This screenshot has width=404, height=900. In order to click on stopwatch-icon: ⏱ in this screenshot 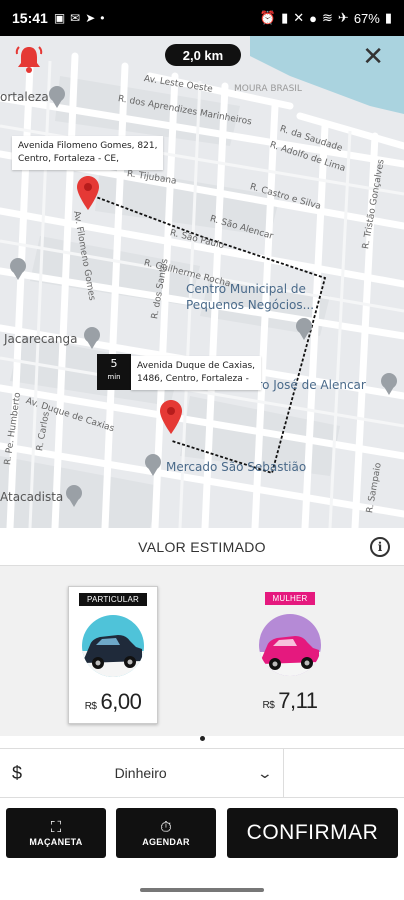, I will do `click(166, 827)`.